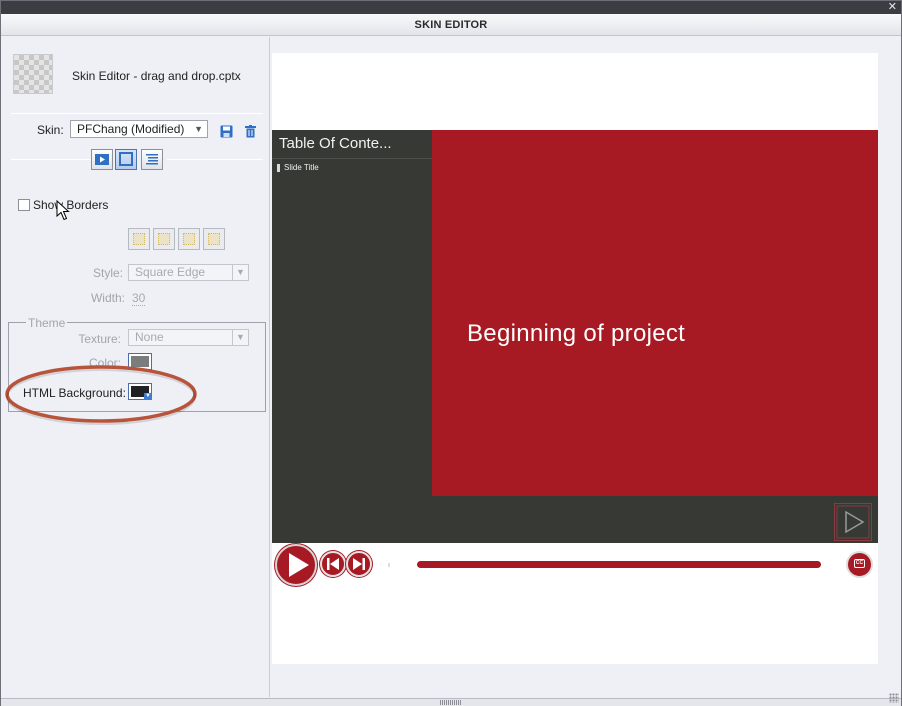  What do you see at coordinates (170, 272) in the screenshot?
I see `style-select-value: Square Edge` at bounding box center [170, 272].